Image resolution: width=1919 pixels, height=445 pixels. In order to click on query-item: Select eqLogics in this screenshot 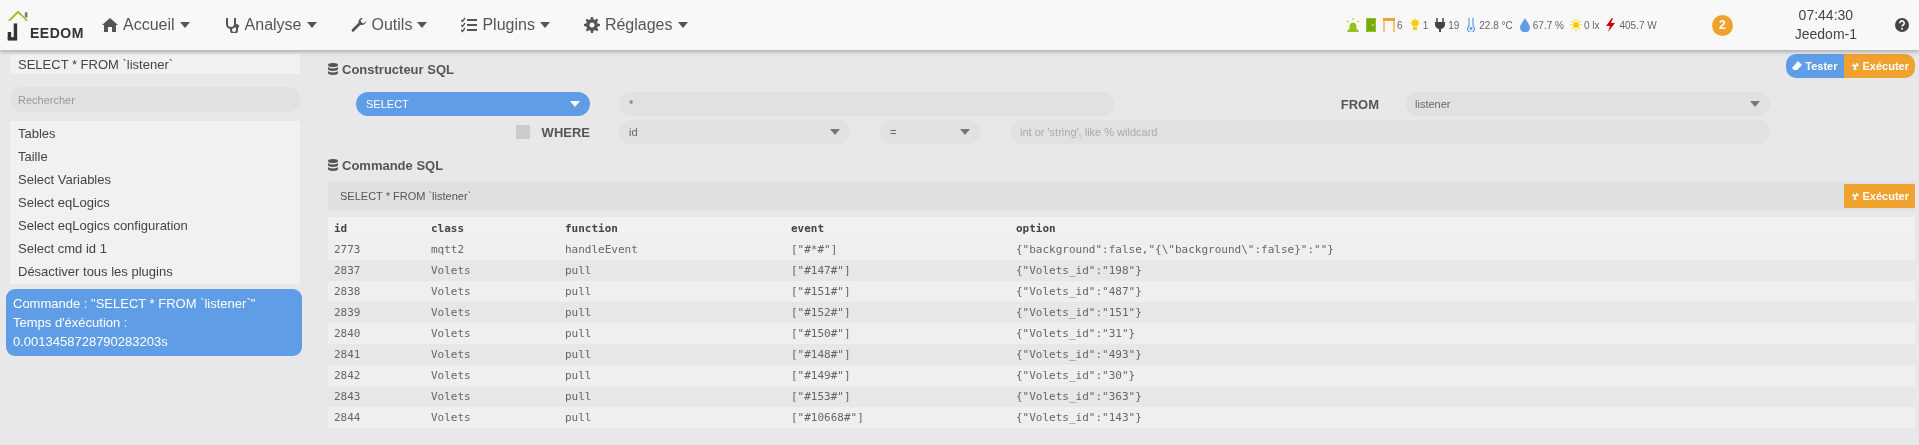, I will do `click(155, 202)`.